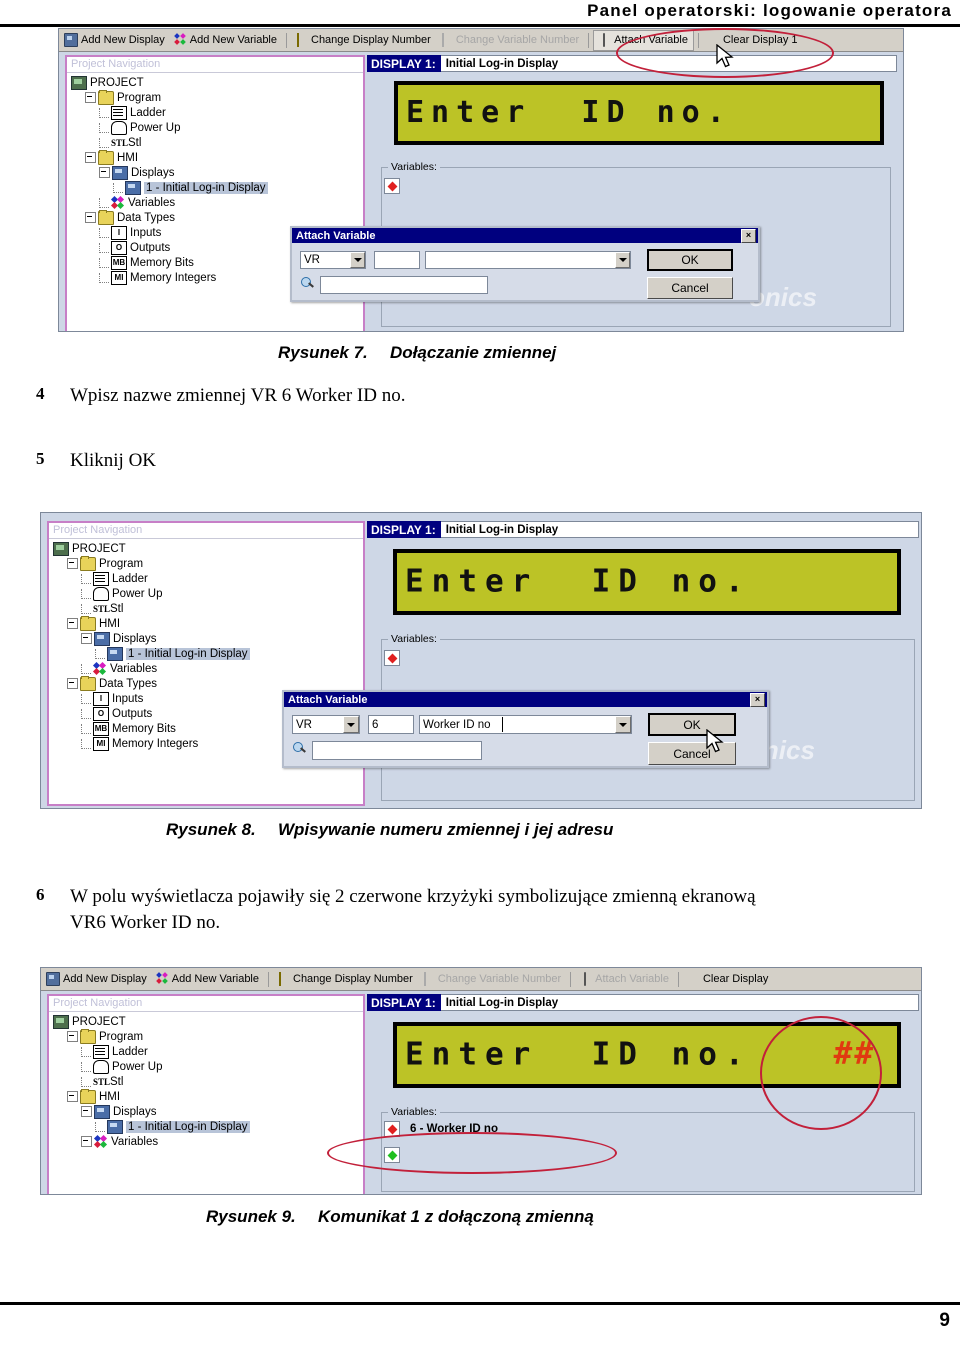 The height and width of the screenshot is (1345, 960). I want to click on folder-icon, so click(88, 1096).